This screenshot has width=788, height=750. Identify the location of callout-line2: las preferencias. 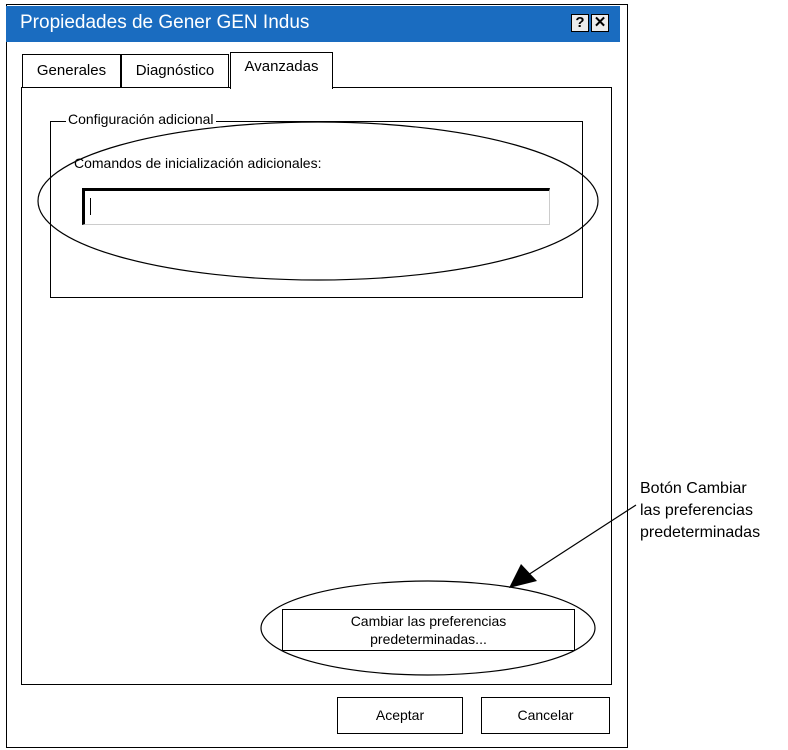
(696, 510).